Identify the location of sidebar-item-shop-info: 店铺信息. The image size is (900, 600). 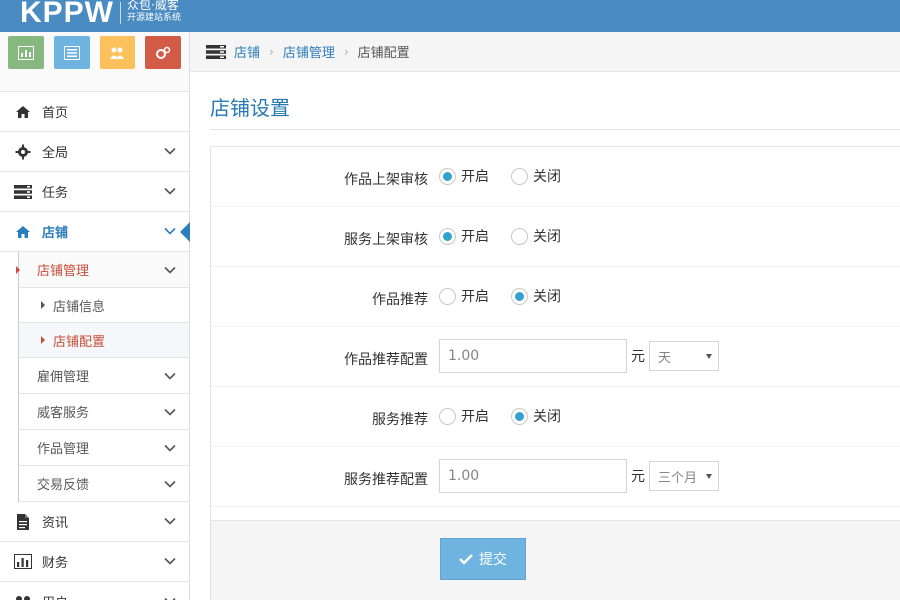
(104, 305).